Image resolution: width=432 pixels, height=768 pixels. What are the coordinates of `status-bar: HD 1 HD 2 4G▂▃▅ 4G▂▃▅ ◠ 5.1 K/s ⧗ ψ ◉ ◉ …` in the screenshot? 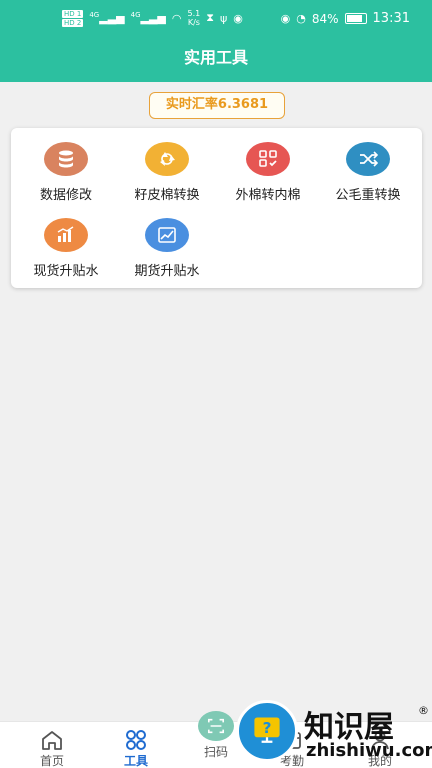 It's located at (216, 19).